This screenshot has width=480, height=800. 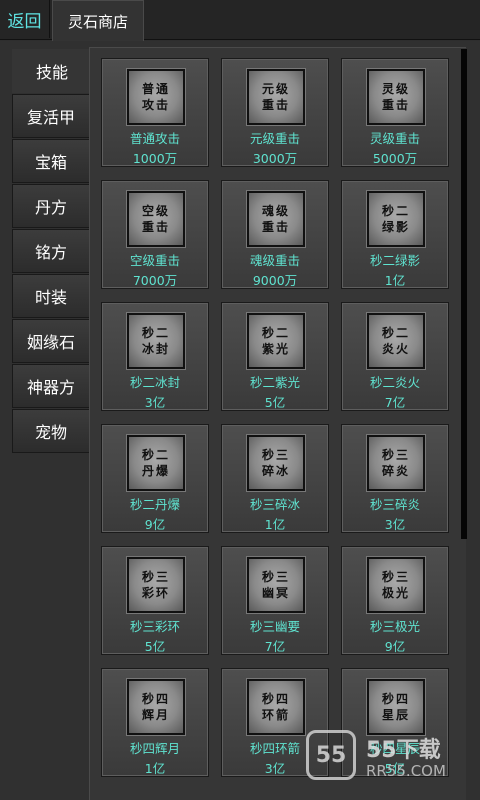 I want to click on skill-card: 秒二炎火 秒二炎火 7亿, so click(x=395, y=356).